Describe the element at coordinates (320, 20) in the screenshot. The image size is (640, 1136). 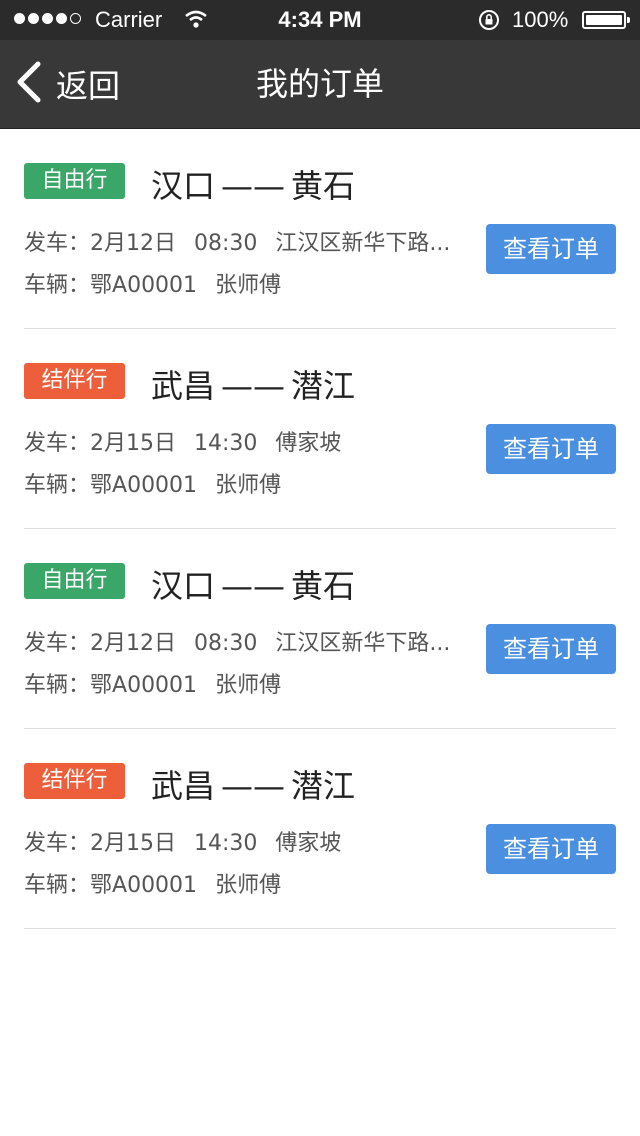
I see `status-bar: Carrier 4:34 PM 100%` at that location.